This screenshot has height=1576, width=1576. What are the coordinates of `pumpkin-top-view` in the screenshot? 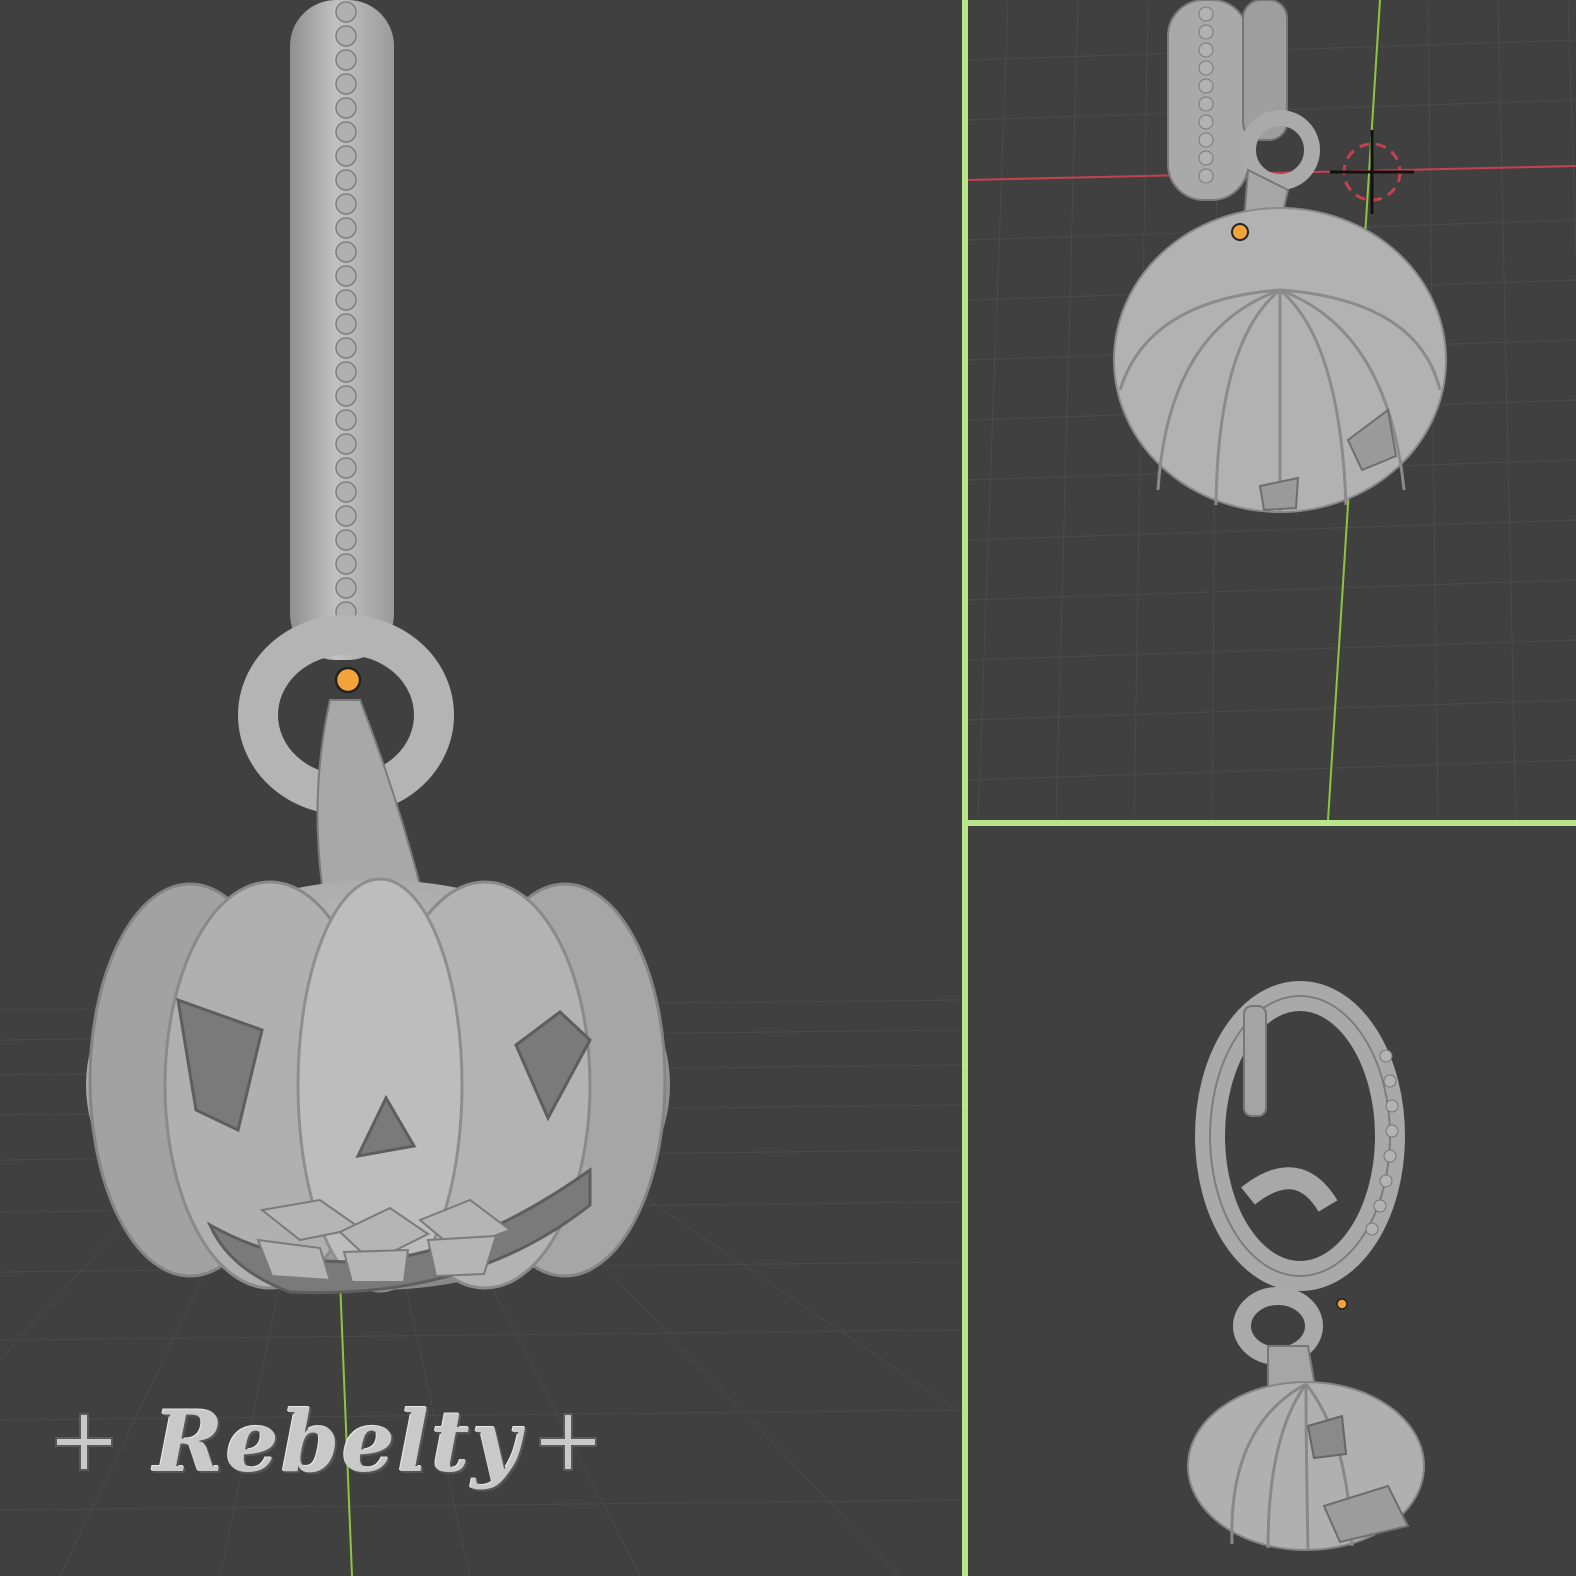 It's located at (1280, 360).